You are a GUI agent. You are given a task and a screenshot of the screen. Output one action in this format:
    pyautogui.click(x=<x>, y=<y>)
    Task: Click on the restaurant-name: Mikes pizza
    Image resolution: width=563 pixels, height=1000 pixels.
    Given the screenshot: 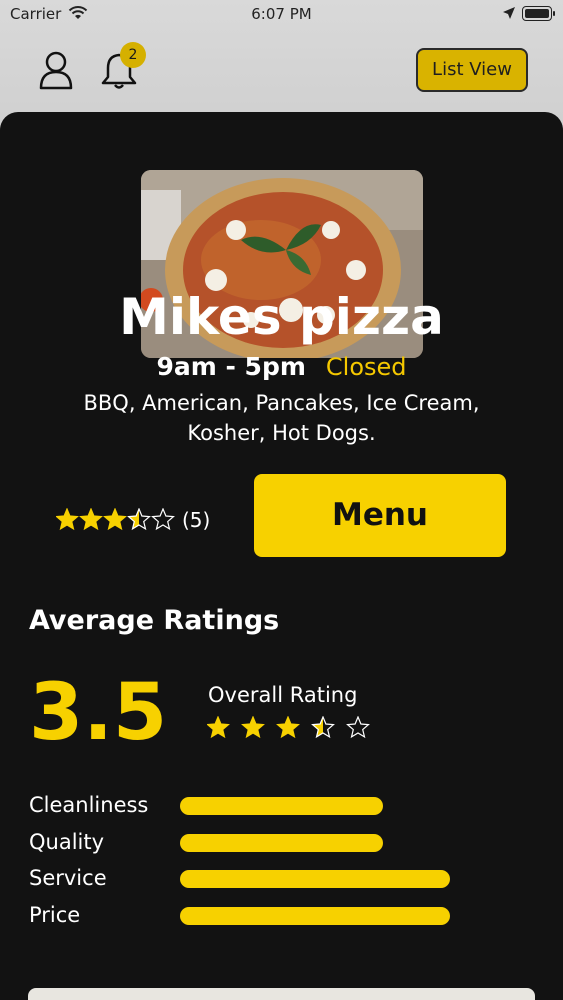 What is the action you would take?
    pyautogui.click(x=281, y=317)
    